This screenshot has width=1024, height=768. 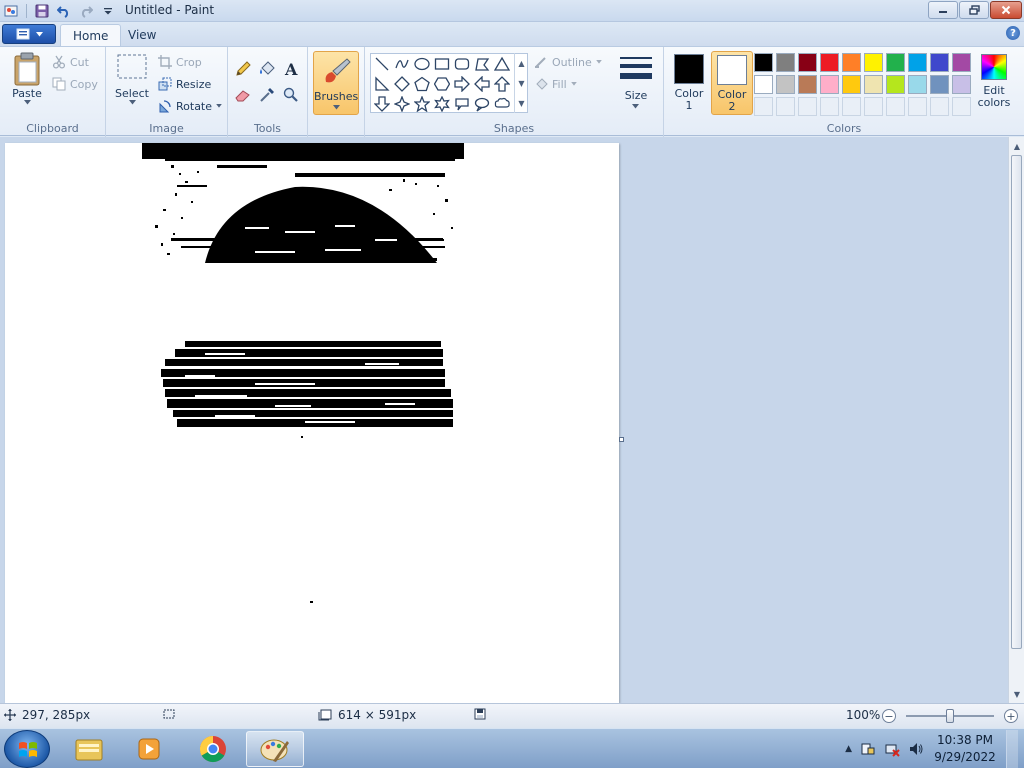 What do you see at coordinates (916, 749) in the screenshot?
I see `volume-icon` at bounding box center [916, 749].